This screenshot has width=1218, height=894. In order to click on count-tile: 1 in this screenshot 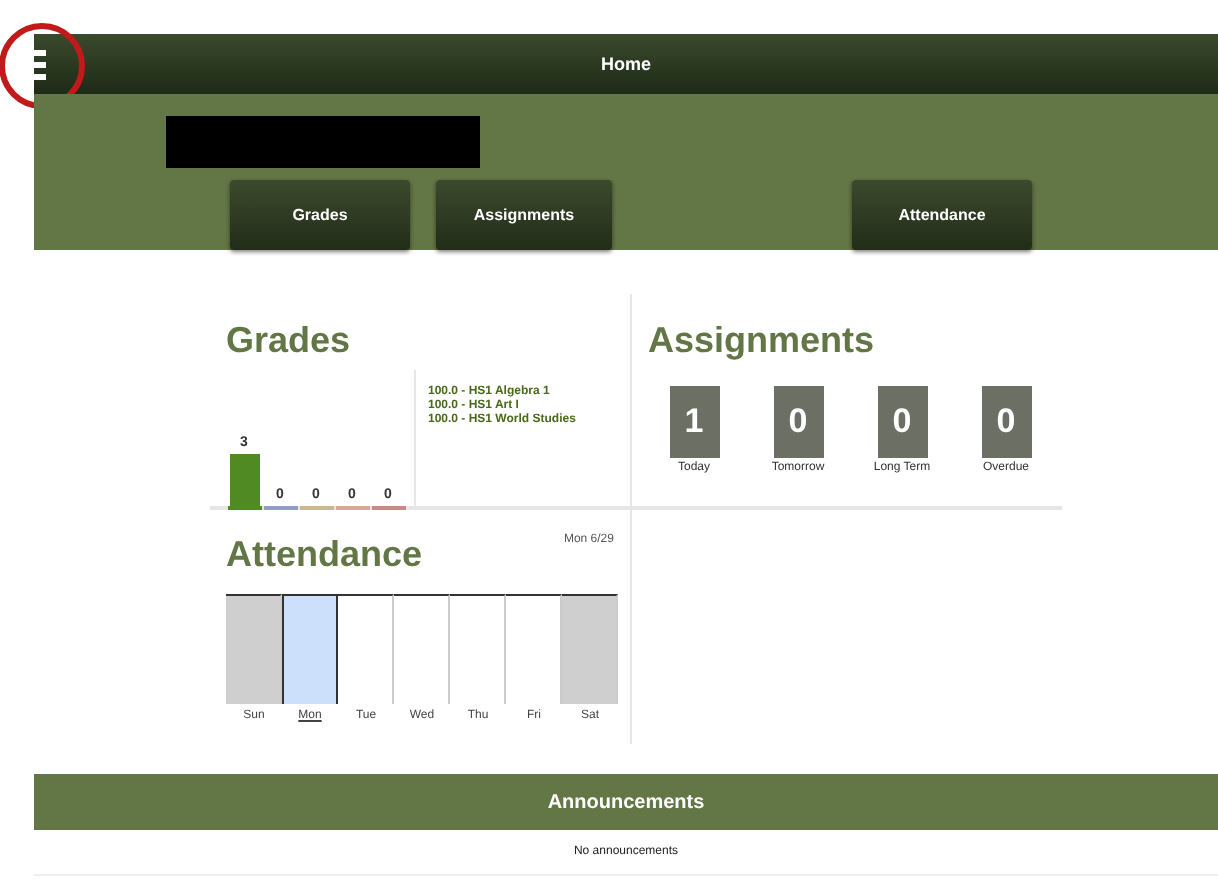, I will do `click(694, 422)`.